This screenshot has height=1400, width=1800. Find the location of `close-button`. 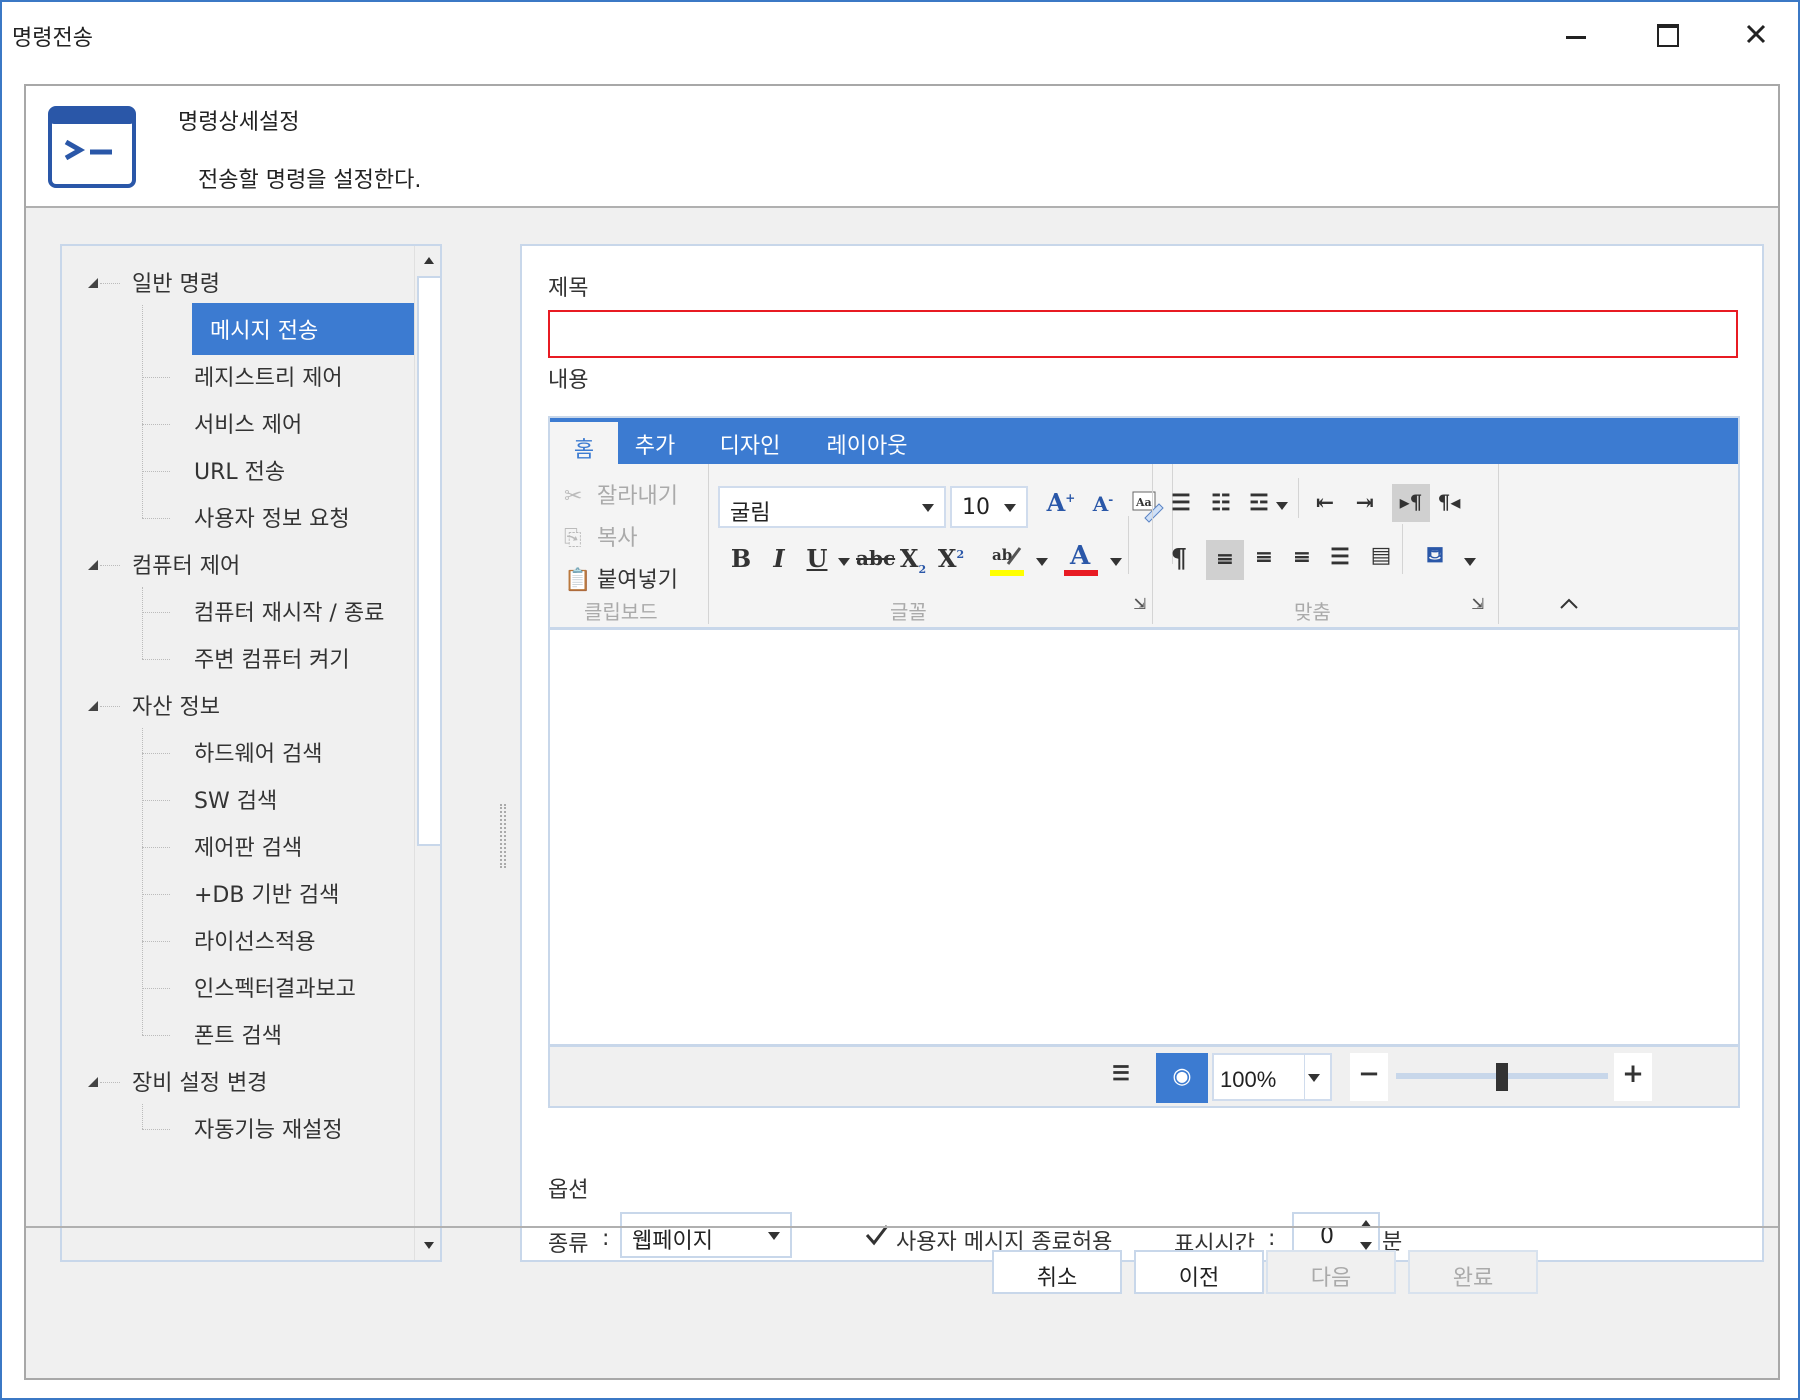

close-button is located at coordinates (1756, 34).